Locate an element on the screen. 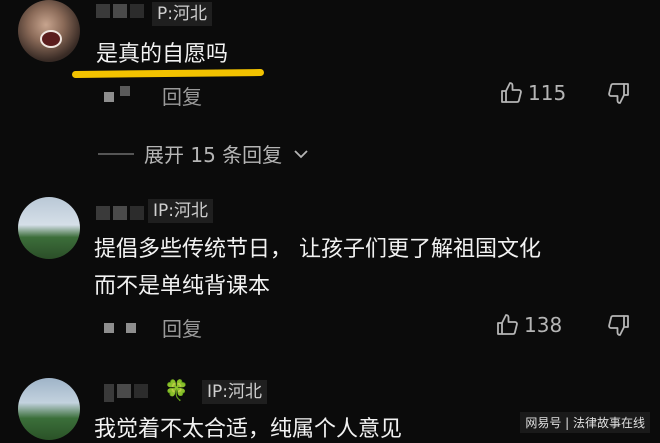 This screenshot has width=660, height=443. divider is located at coordinates (116, 153).